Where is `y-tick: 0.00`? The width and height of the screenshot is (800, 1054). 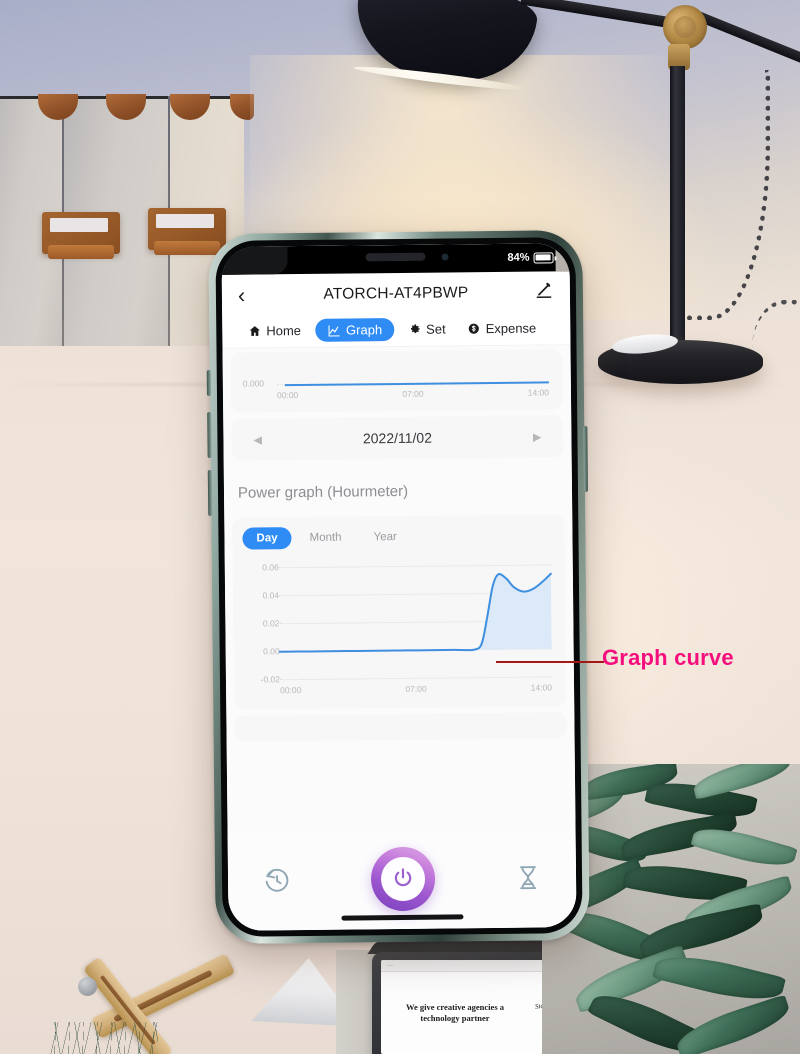 y-tick: 0.00 is located at coordinates (271, 651).